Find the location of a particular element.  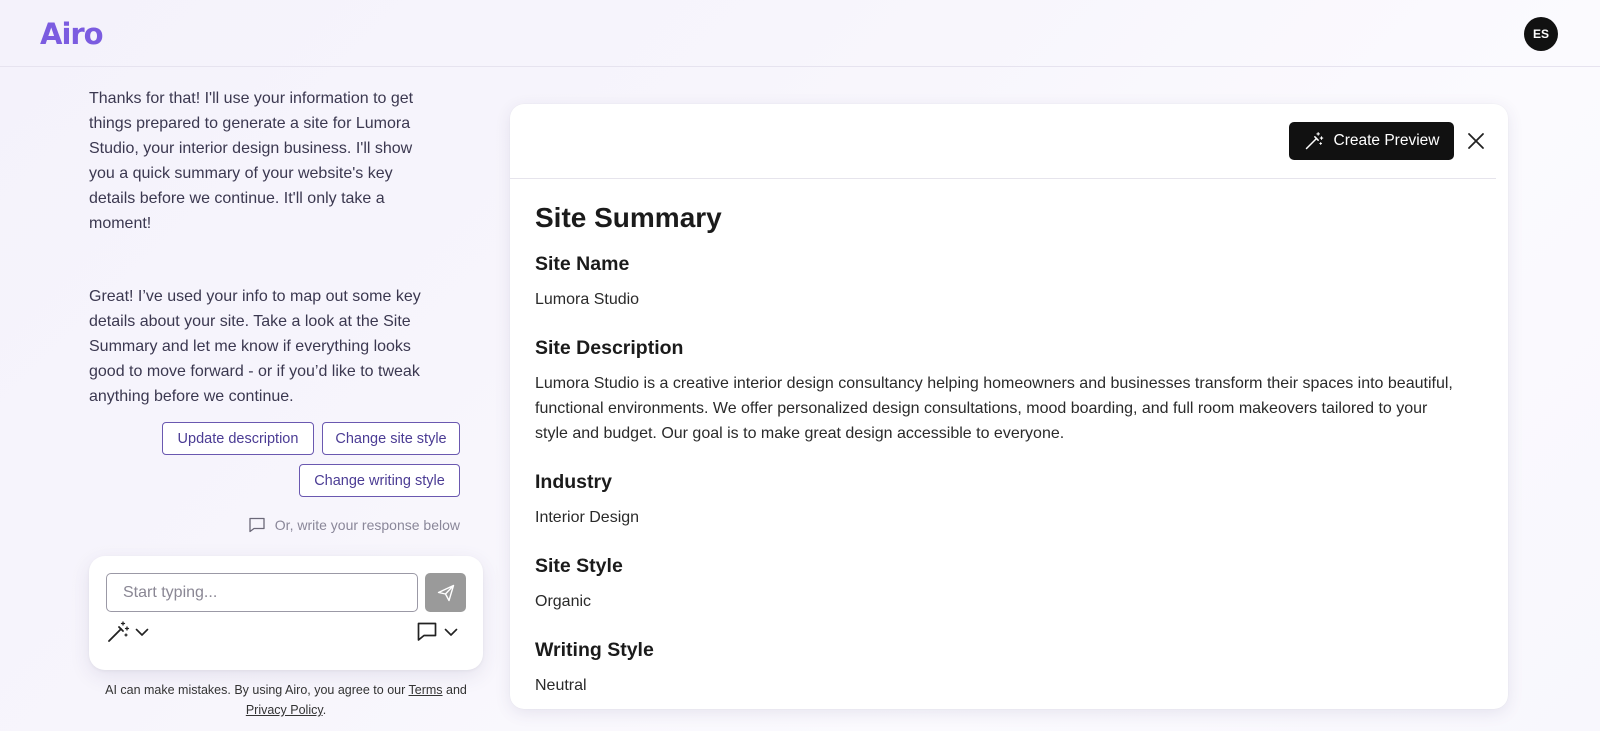

site-name-label: Site Name is located at coordinates (582, 264).